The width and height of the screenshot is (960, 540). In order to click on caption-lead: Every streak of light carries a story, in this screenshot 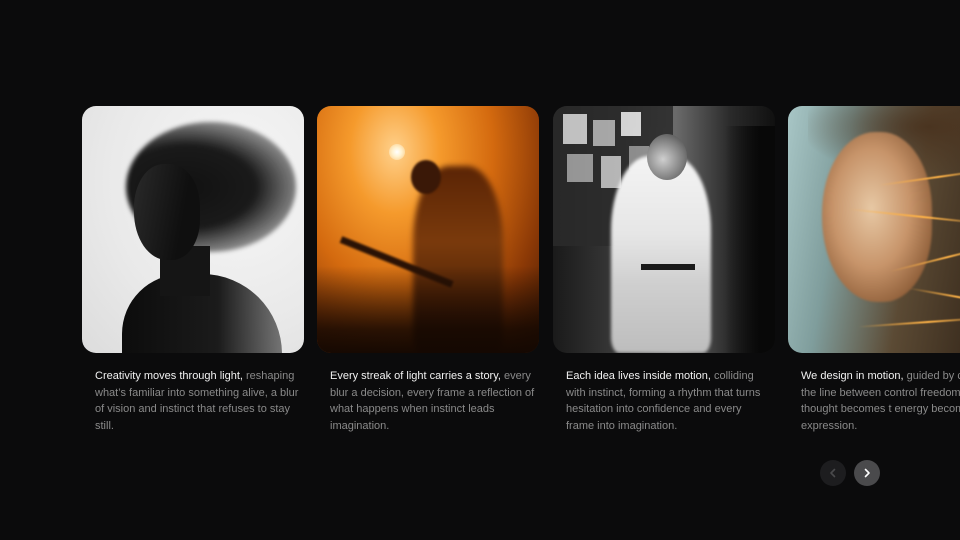, I will do `click(415, 376)`.